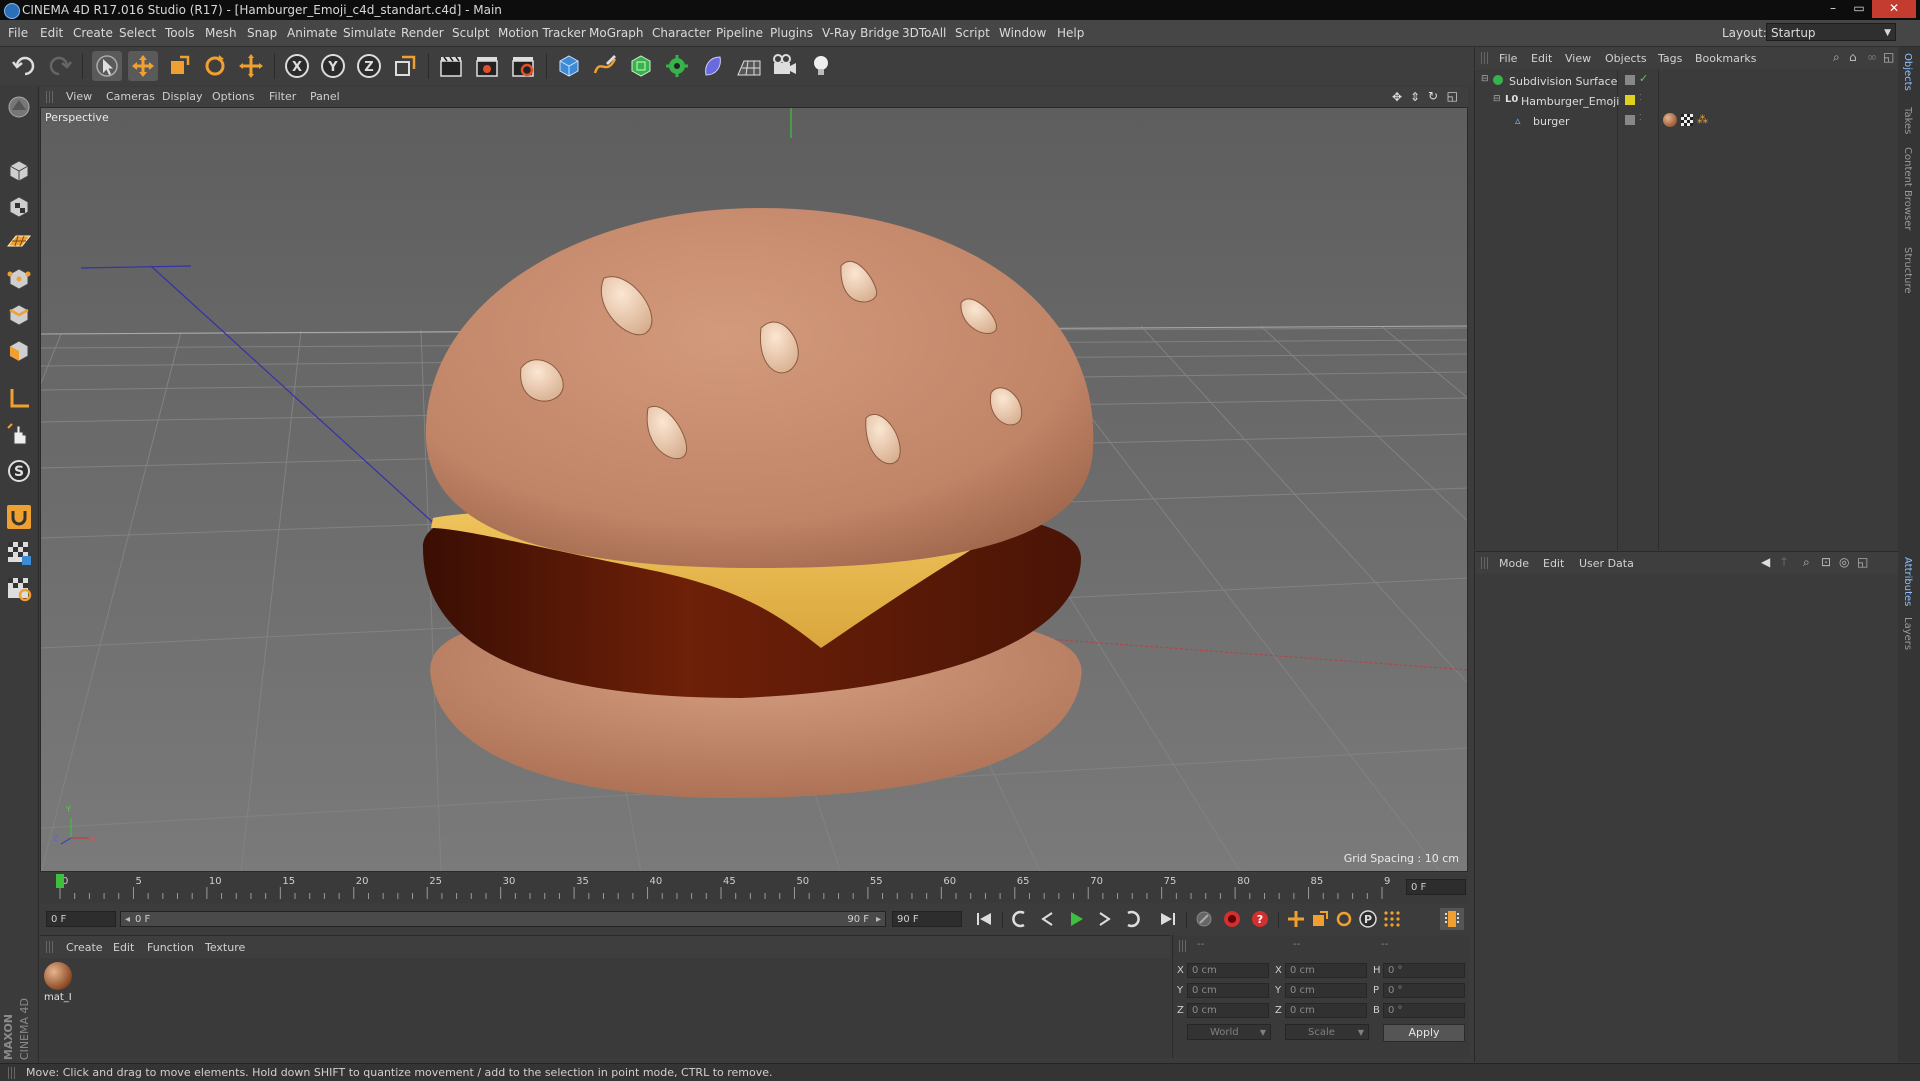  Describe the element at coordinates (641, 66) in the screenshot. I see `add-nurbs-button` at that location.